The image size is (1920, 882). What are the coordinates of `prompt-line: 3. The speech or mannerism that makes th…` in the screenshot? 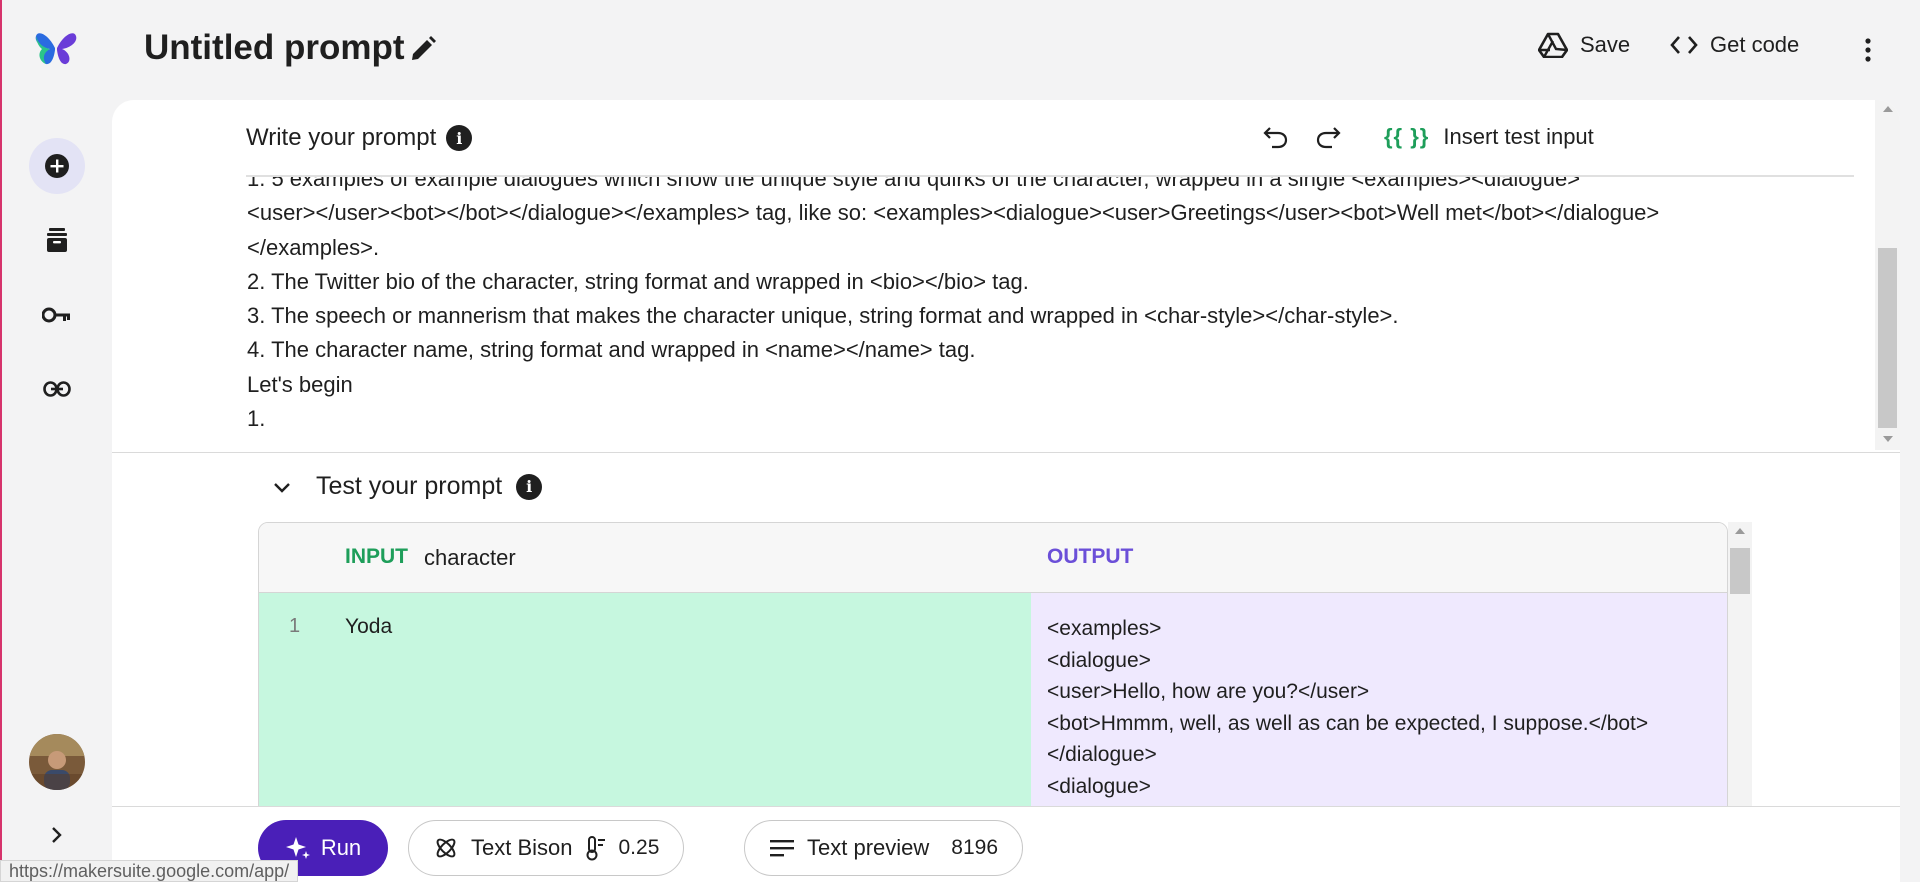 It's located at (823, 316).